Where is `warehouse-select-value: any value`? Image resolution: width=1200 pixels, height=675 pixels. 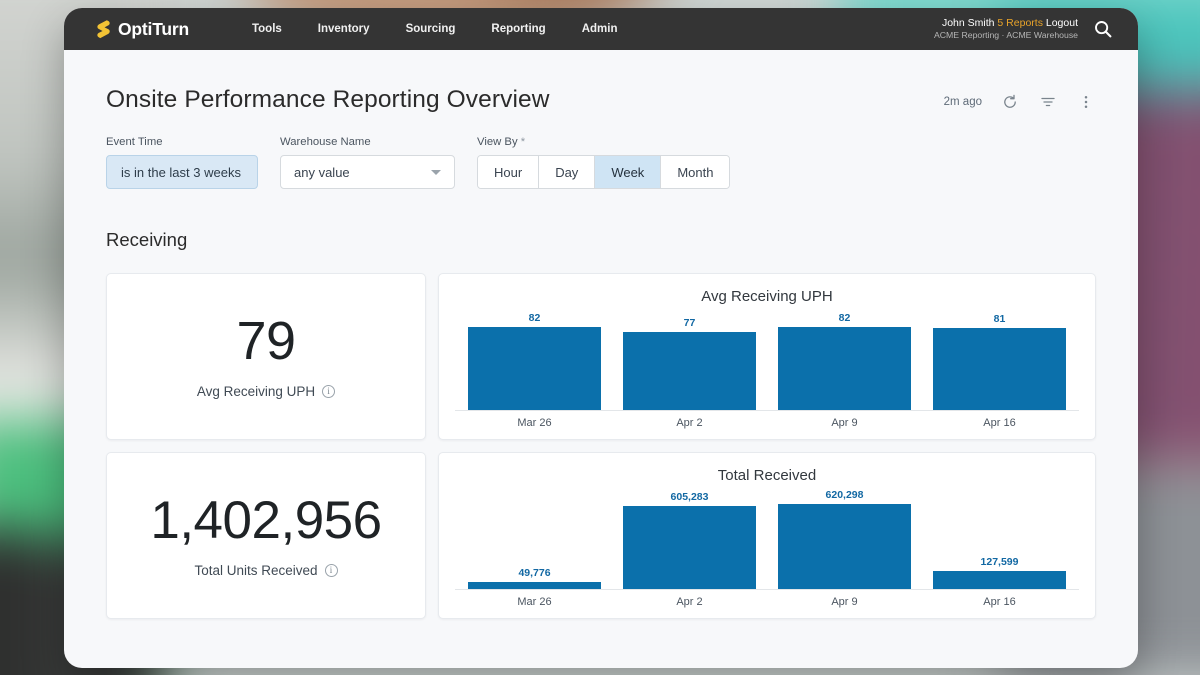 warehouse-select-value: any value is located at coordinates (322, 172).